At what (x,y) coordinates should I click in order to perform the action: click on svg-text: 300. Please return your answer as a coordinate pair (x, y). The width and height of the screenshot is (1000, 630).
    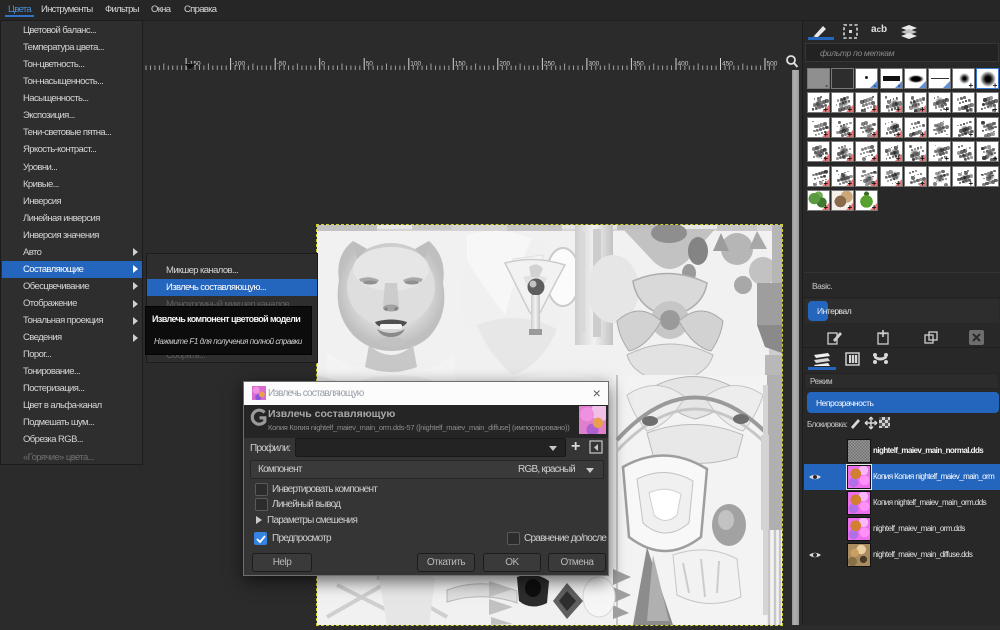
    Looking at the image, I should click on (593, 64).